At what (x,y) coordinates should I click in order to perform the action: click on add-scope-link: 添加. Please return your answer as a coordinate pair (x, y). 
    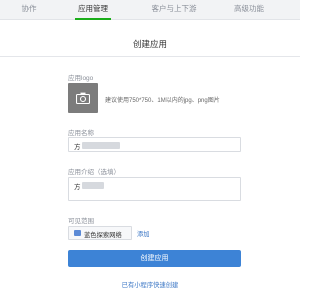
    Looking at the image, I should click on (143, 233).